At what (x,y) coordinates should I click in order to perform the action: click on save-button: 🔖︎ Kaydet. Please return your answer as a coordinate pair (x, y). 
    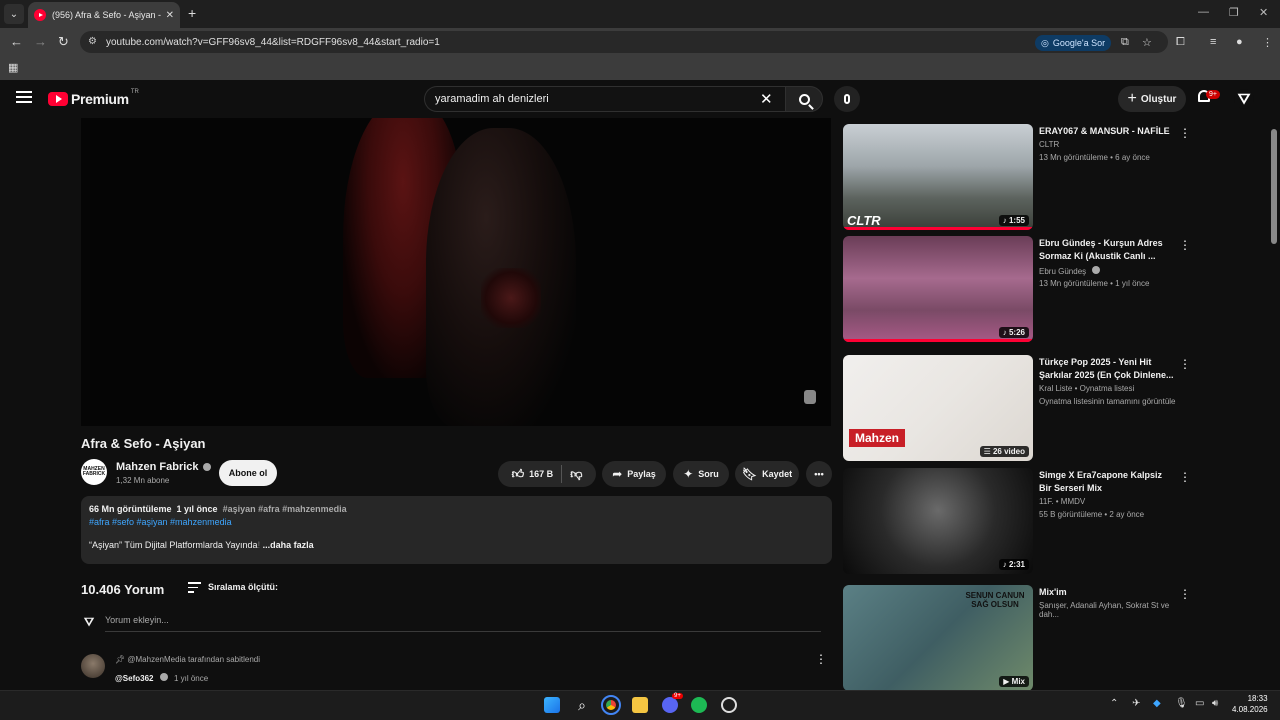
    Looking at the image, I should click on (767, 474).